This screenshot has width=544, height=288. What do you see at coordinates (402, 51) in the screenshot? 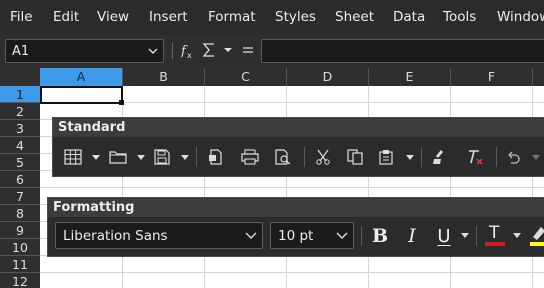
I see `formula-input` at bounding box center [402, 51].